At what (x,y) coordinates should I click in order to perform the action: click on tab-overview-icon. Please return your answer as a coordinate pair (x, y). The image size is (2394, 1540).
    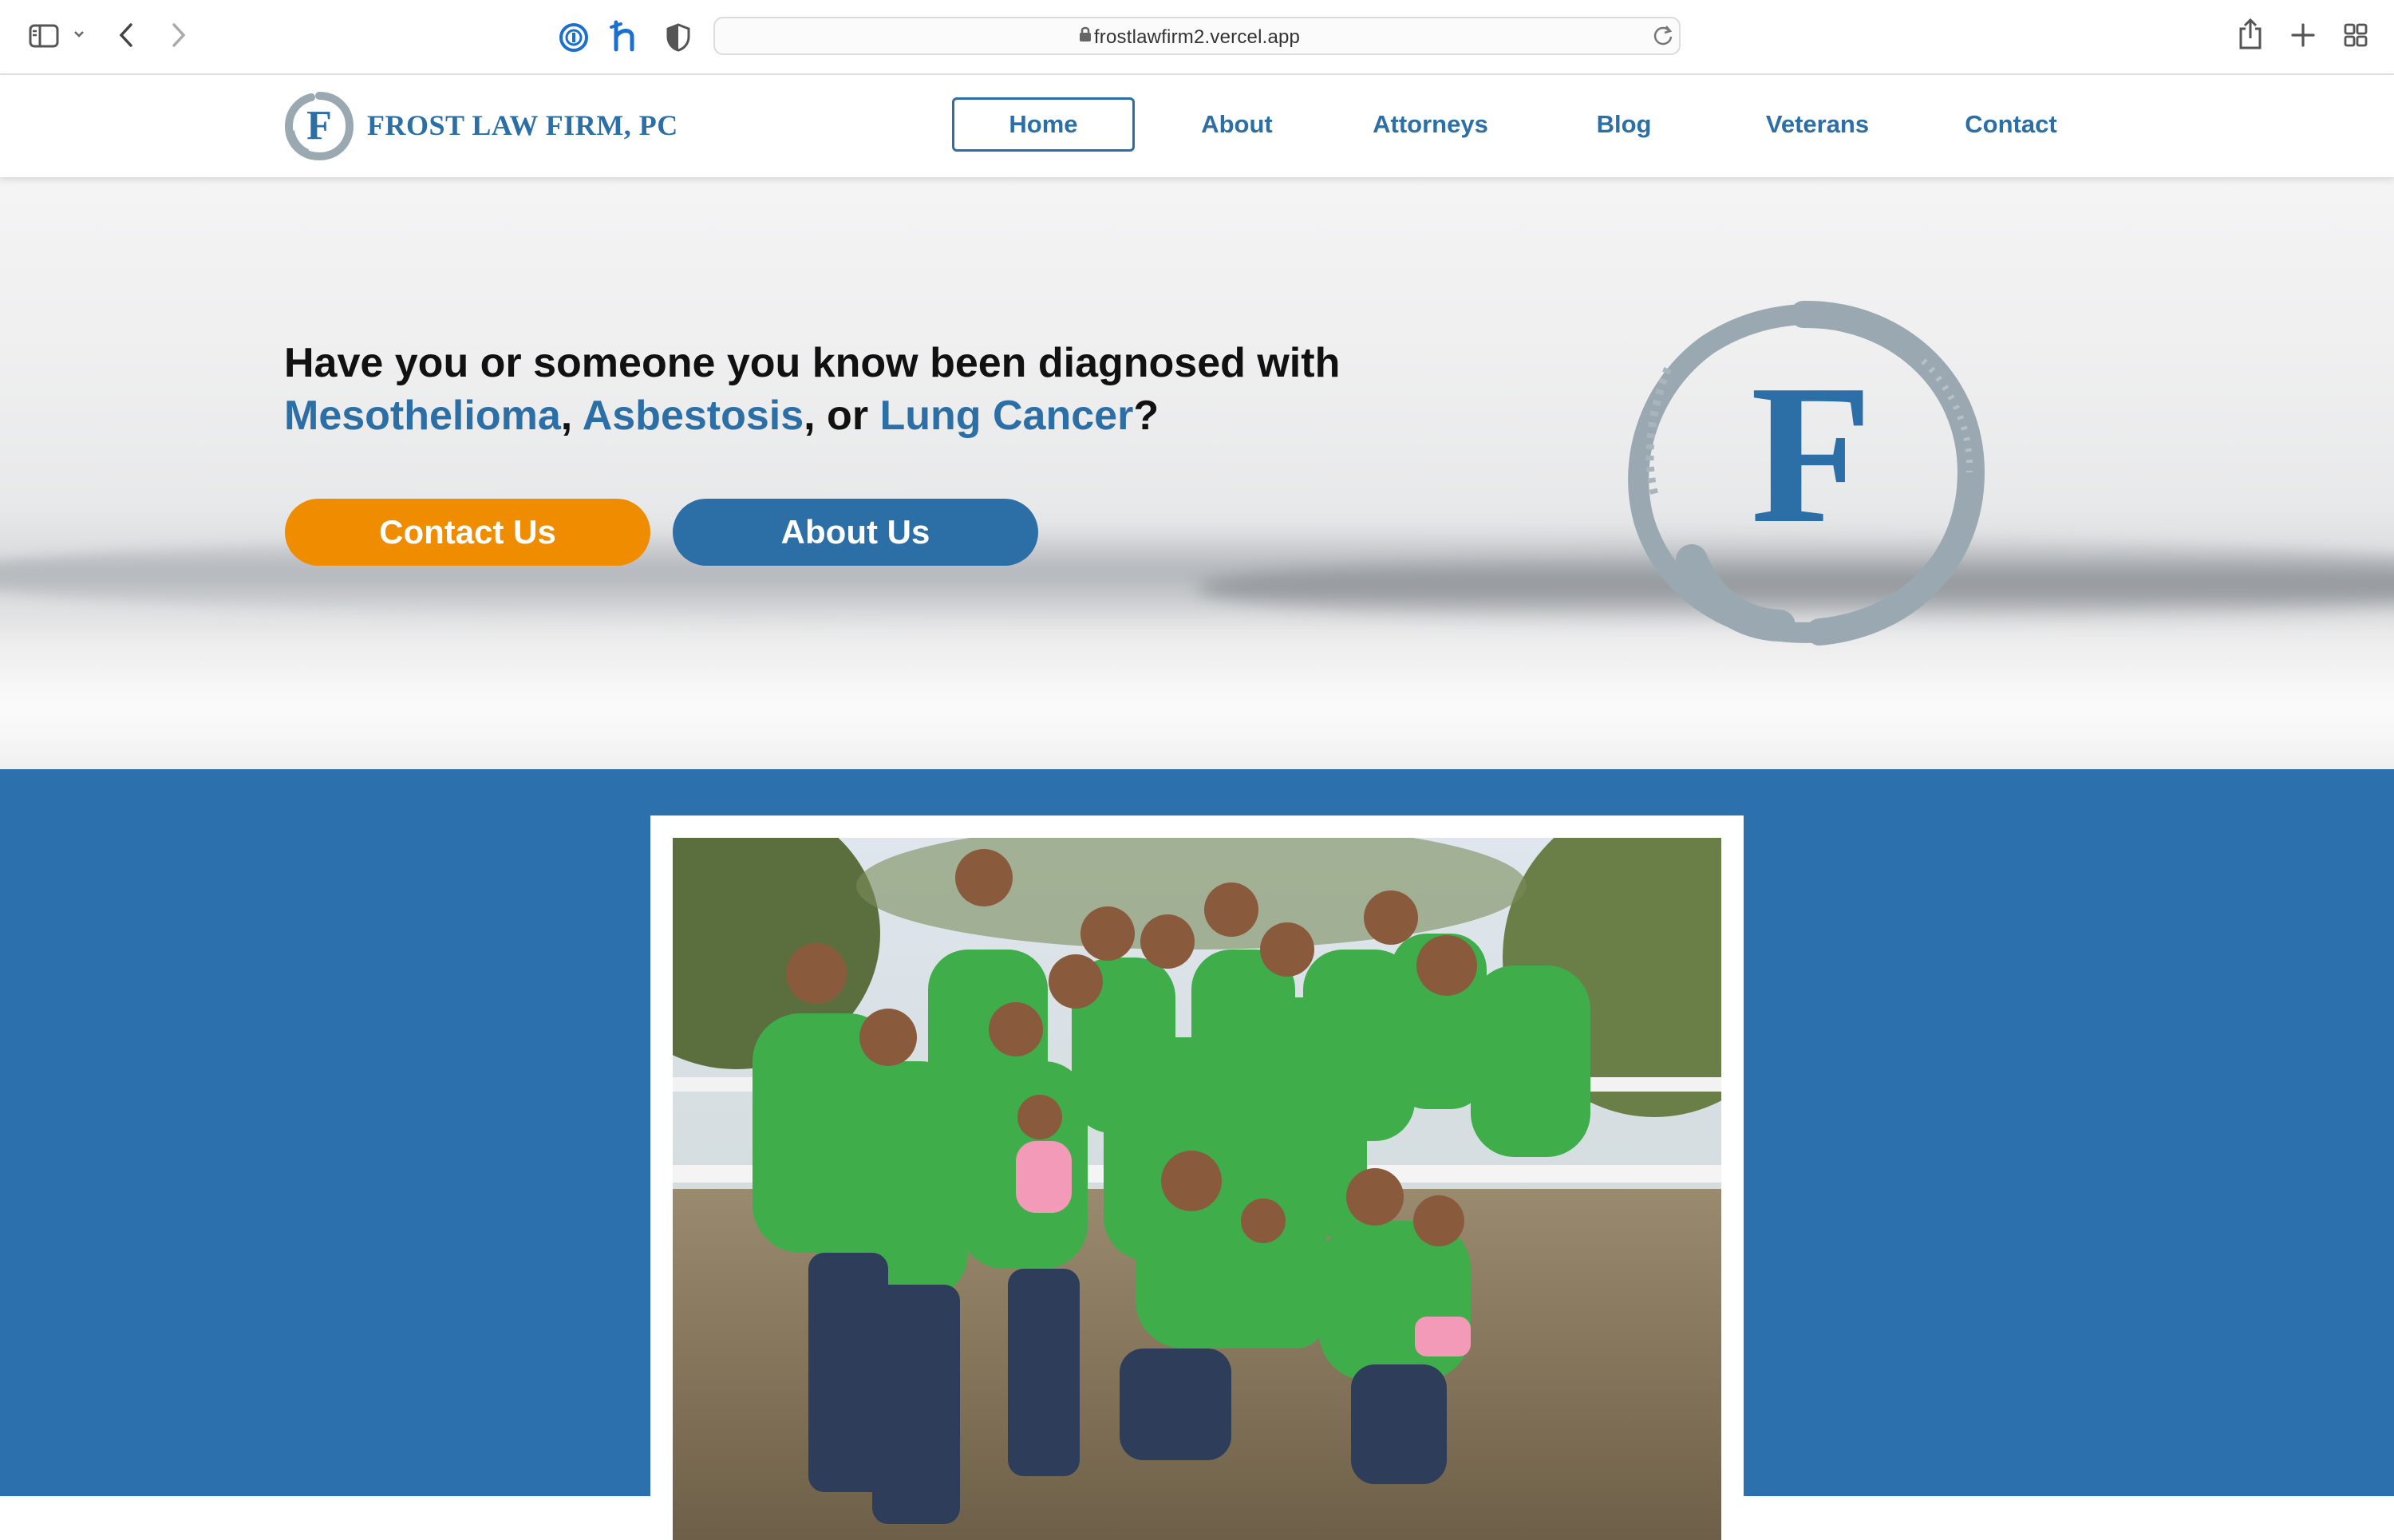
    Looking at the image, I should click on (2355, 35).